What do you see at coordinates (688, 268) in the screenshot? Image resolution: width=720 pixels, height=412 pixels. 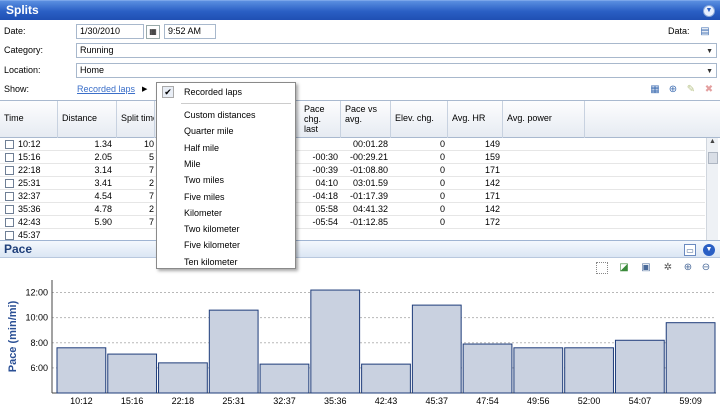 I see `zoom-in-icon: ⊕` at bounding box center [688, 268].